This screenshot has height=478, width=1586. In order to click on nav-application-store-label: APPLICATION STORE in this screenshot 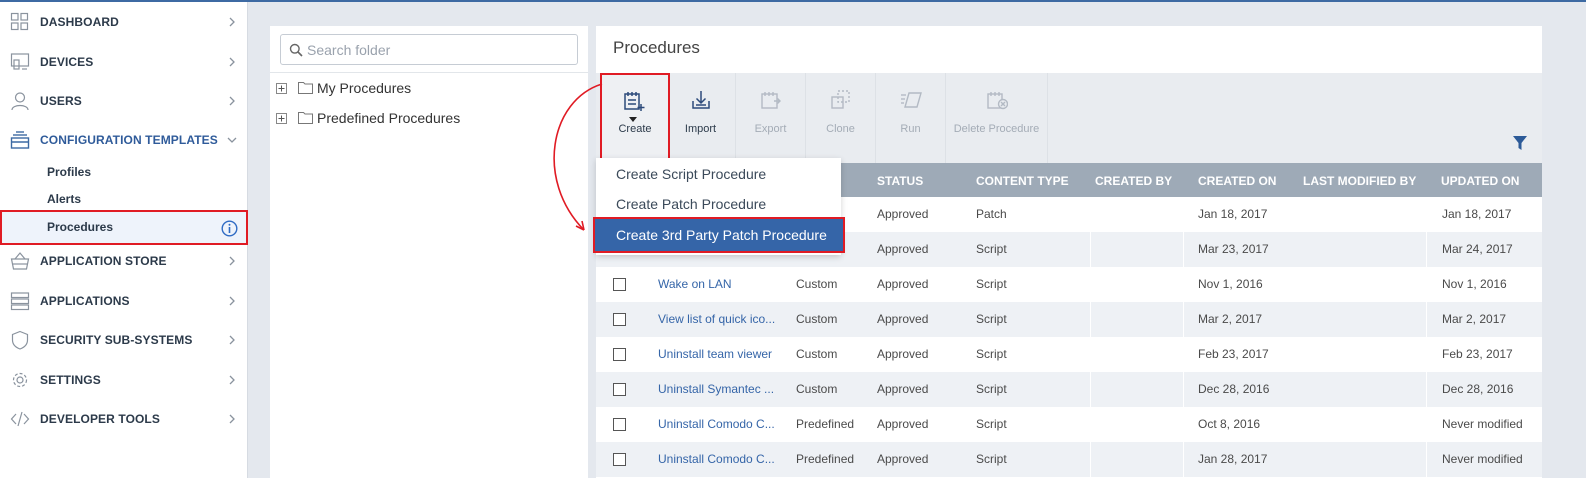, I will do `click(103, 261)`.